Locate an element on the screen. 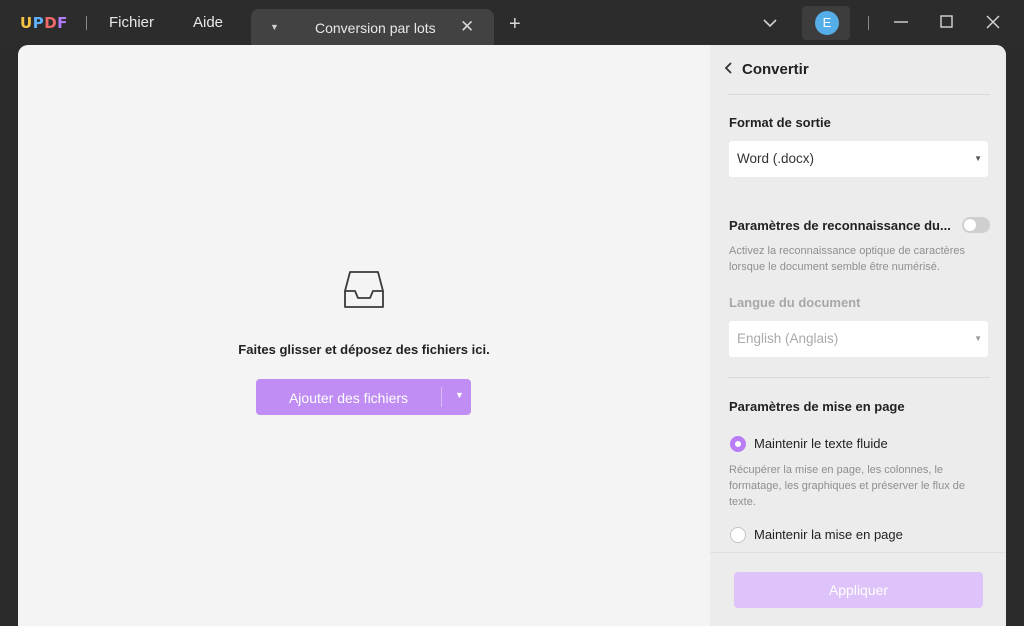 The height and width of the screenshot is (626, 1024). radio-keep-layout is located at coordinates (738, 535).